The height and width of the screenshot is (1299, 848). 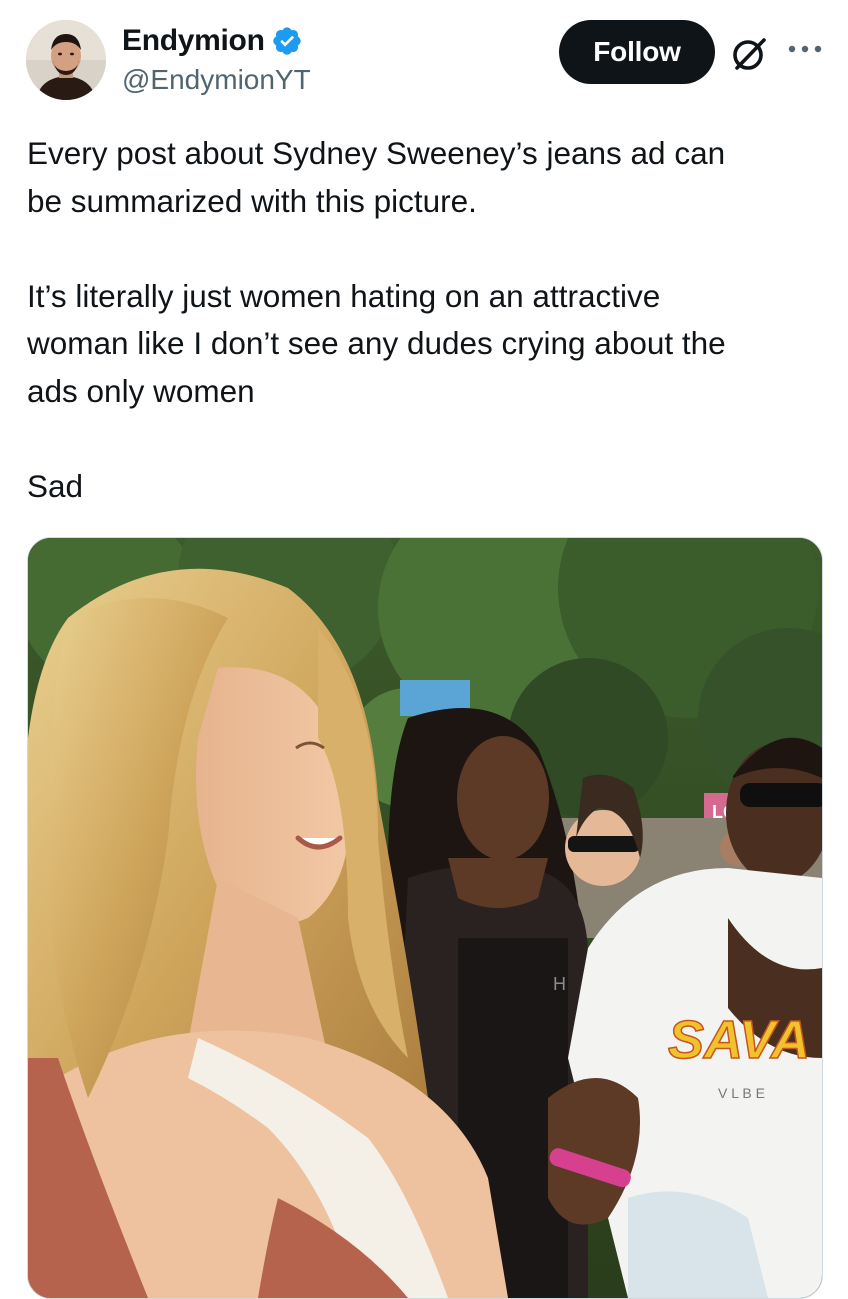 What do you see at coordinates (637, 52) in the screenshot?
I see `follow-button: Follow` at bounding box center [637, 52].